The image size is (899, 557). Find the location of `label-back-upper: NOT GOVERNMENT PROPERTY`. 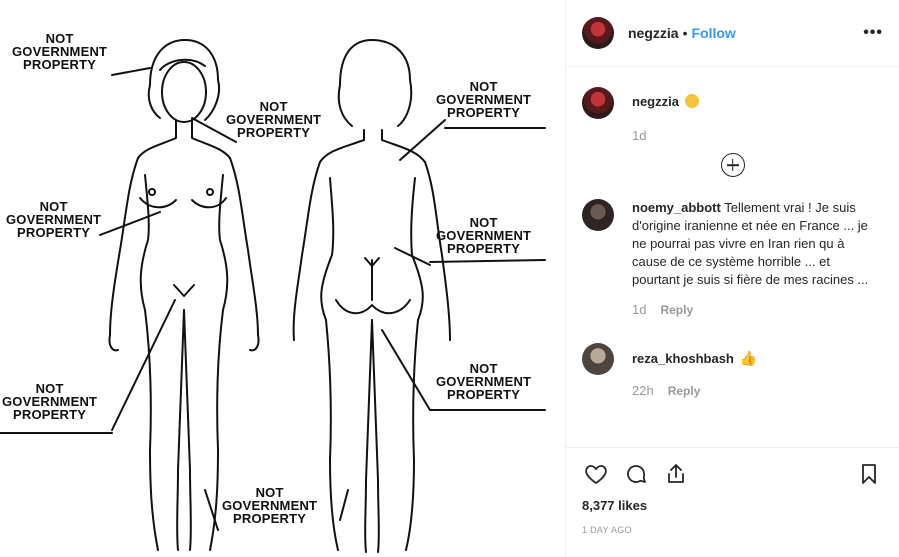

label-back-upper: NOT GOVERNMENT PROPERTY is located at coordinates (484, 99).